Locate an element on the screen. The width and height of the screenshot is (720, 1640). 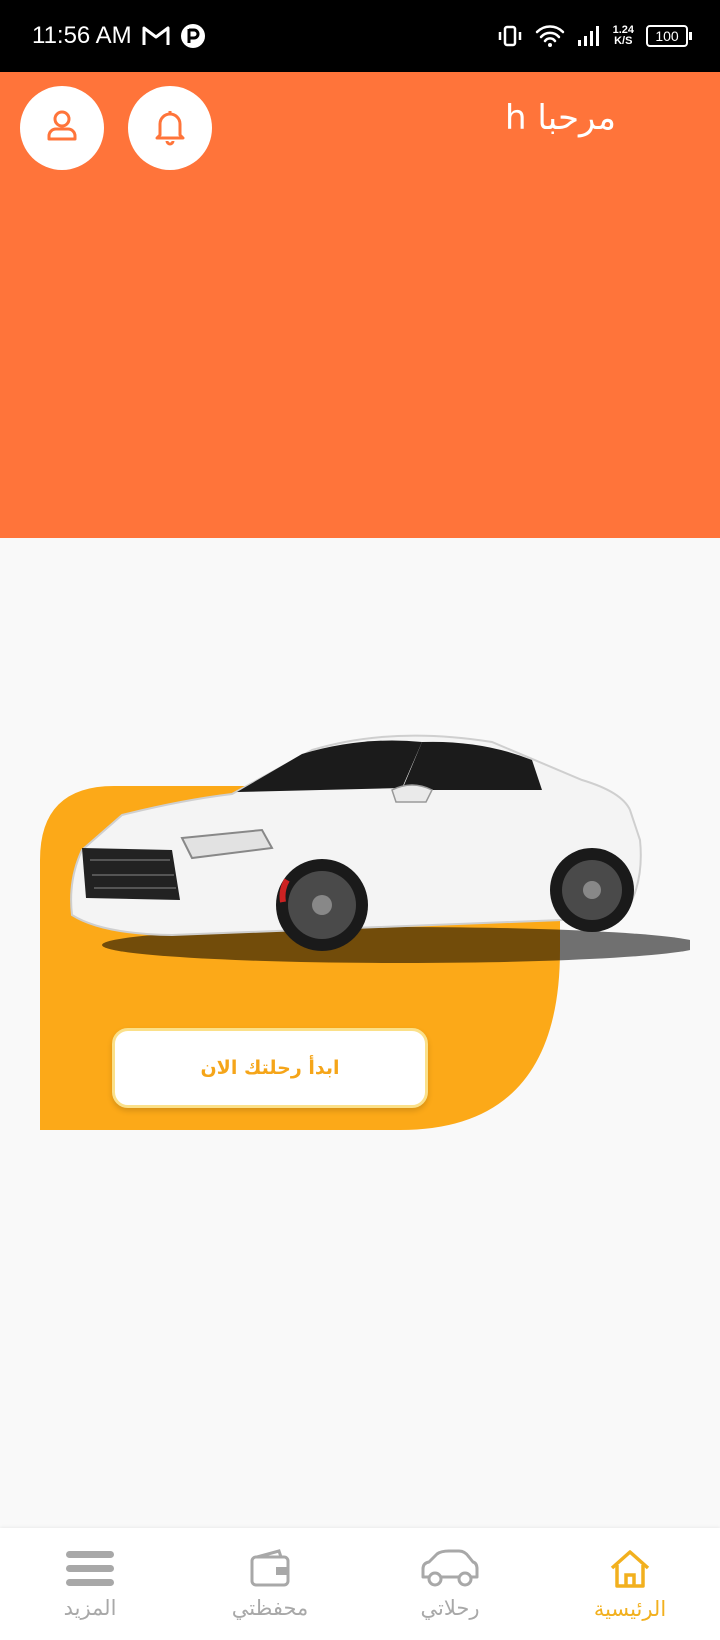
battery-icon: 100 is located at coordinates (669, 36).